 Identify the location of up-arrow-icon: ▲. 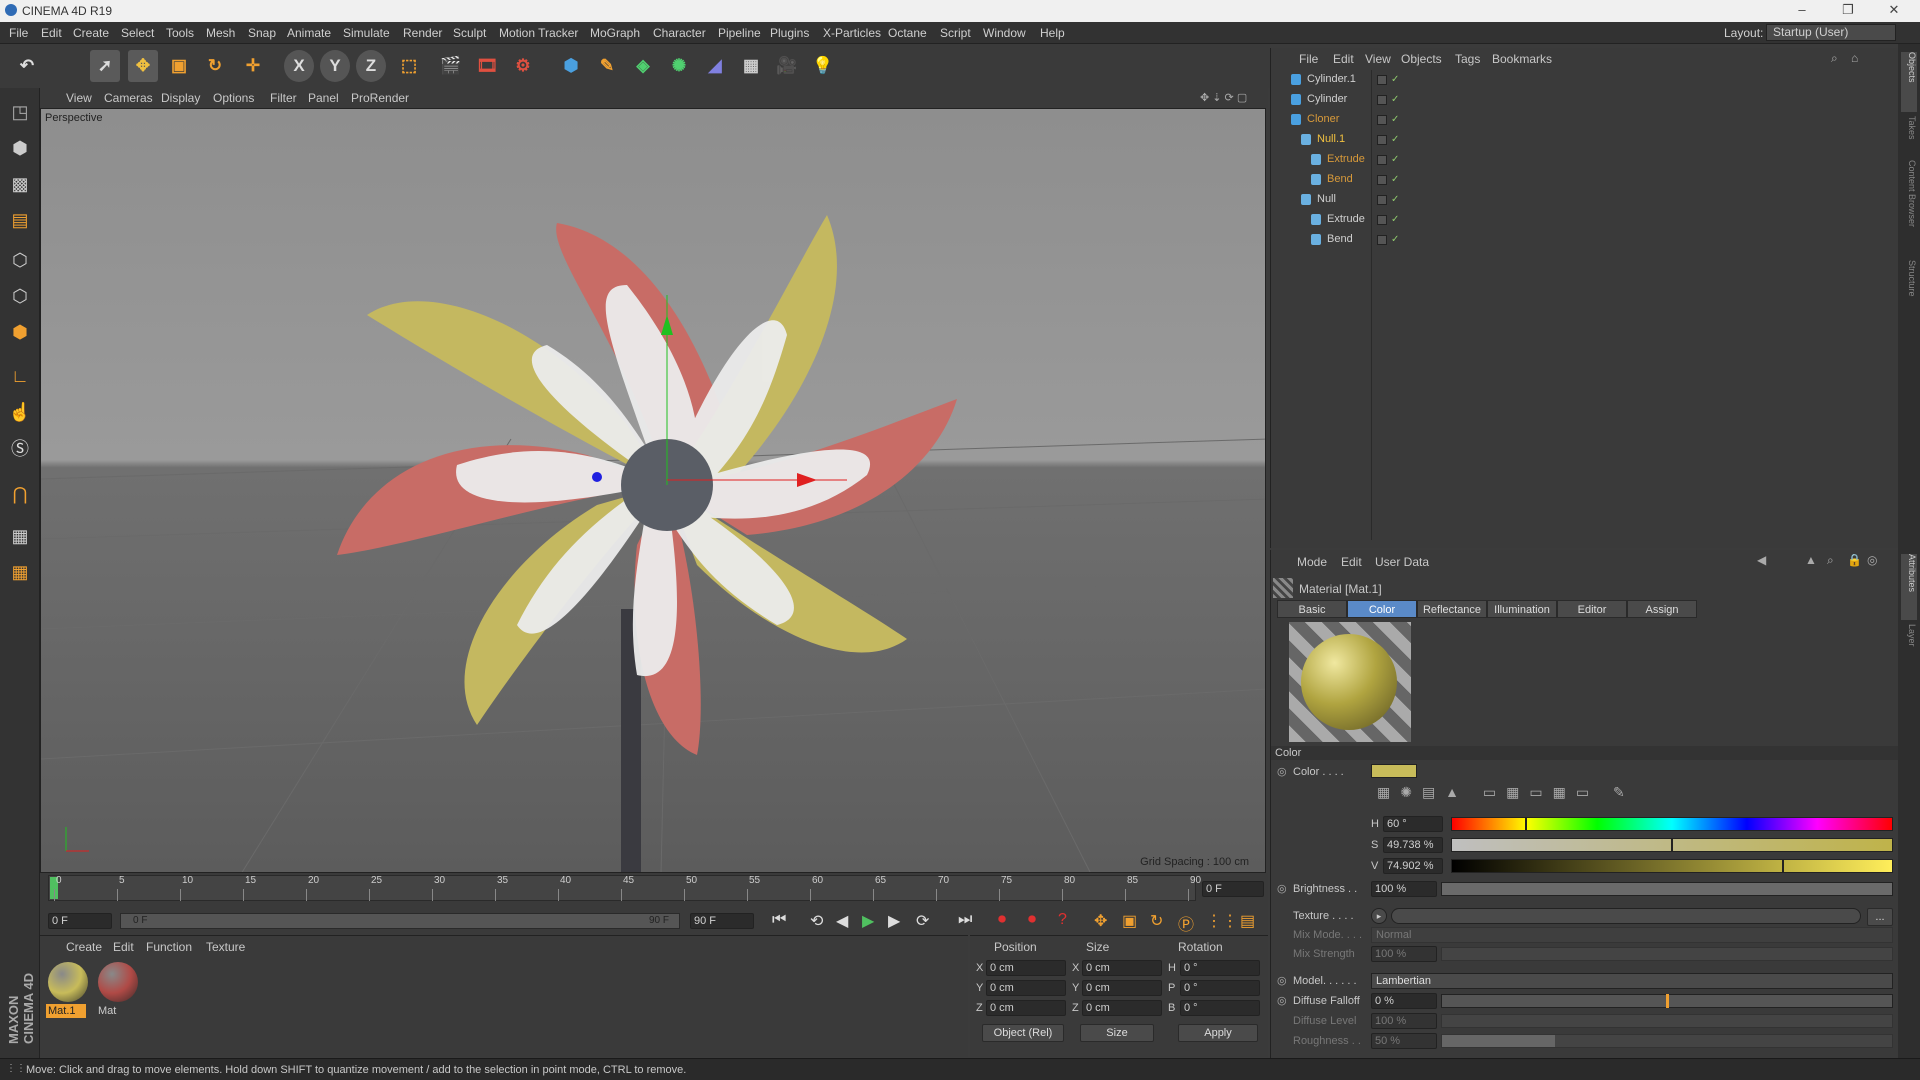
(1811, 560).